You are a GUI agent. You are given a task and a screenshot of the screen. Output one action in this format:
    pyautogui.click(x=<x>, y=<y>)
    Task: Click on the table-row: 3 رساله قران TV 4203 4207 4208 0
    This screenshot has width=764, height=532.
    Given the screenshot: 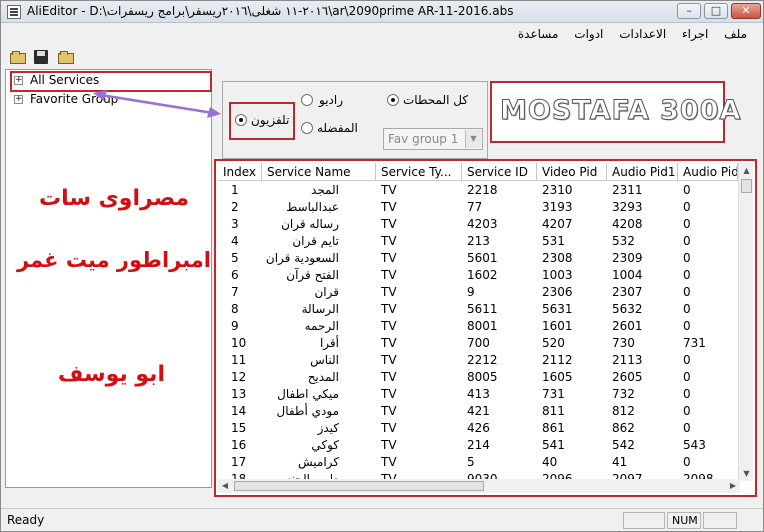 What is the action you would take?
    pyautogui.click(x=478, y=224)
    